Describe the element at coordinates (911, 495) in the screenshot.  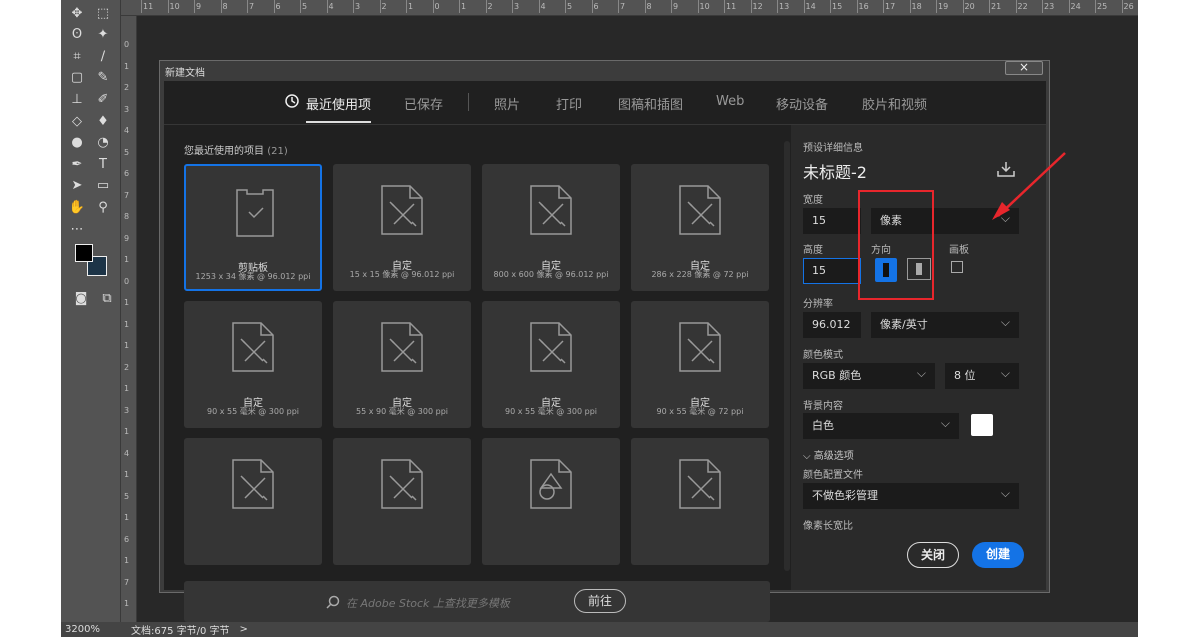
I see `color-profile-select: 不做色彩管理` at that location.